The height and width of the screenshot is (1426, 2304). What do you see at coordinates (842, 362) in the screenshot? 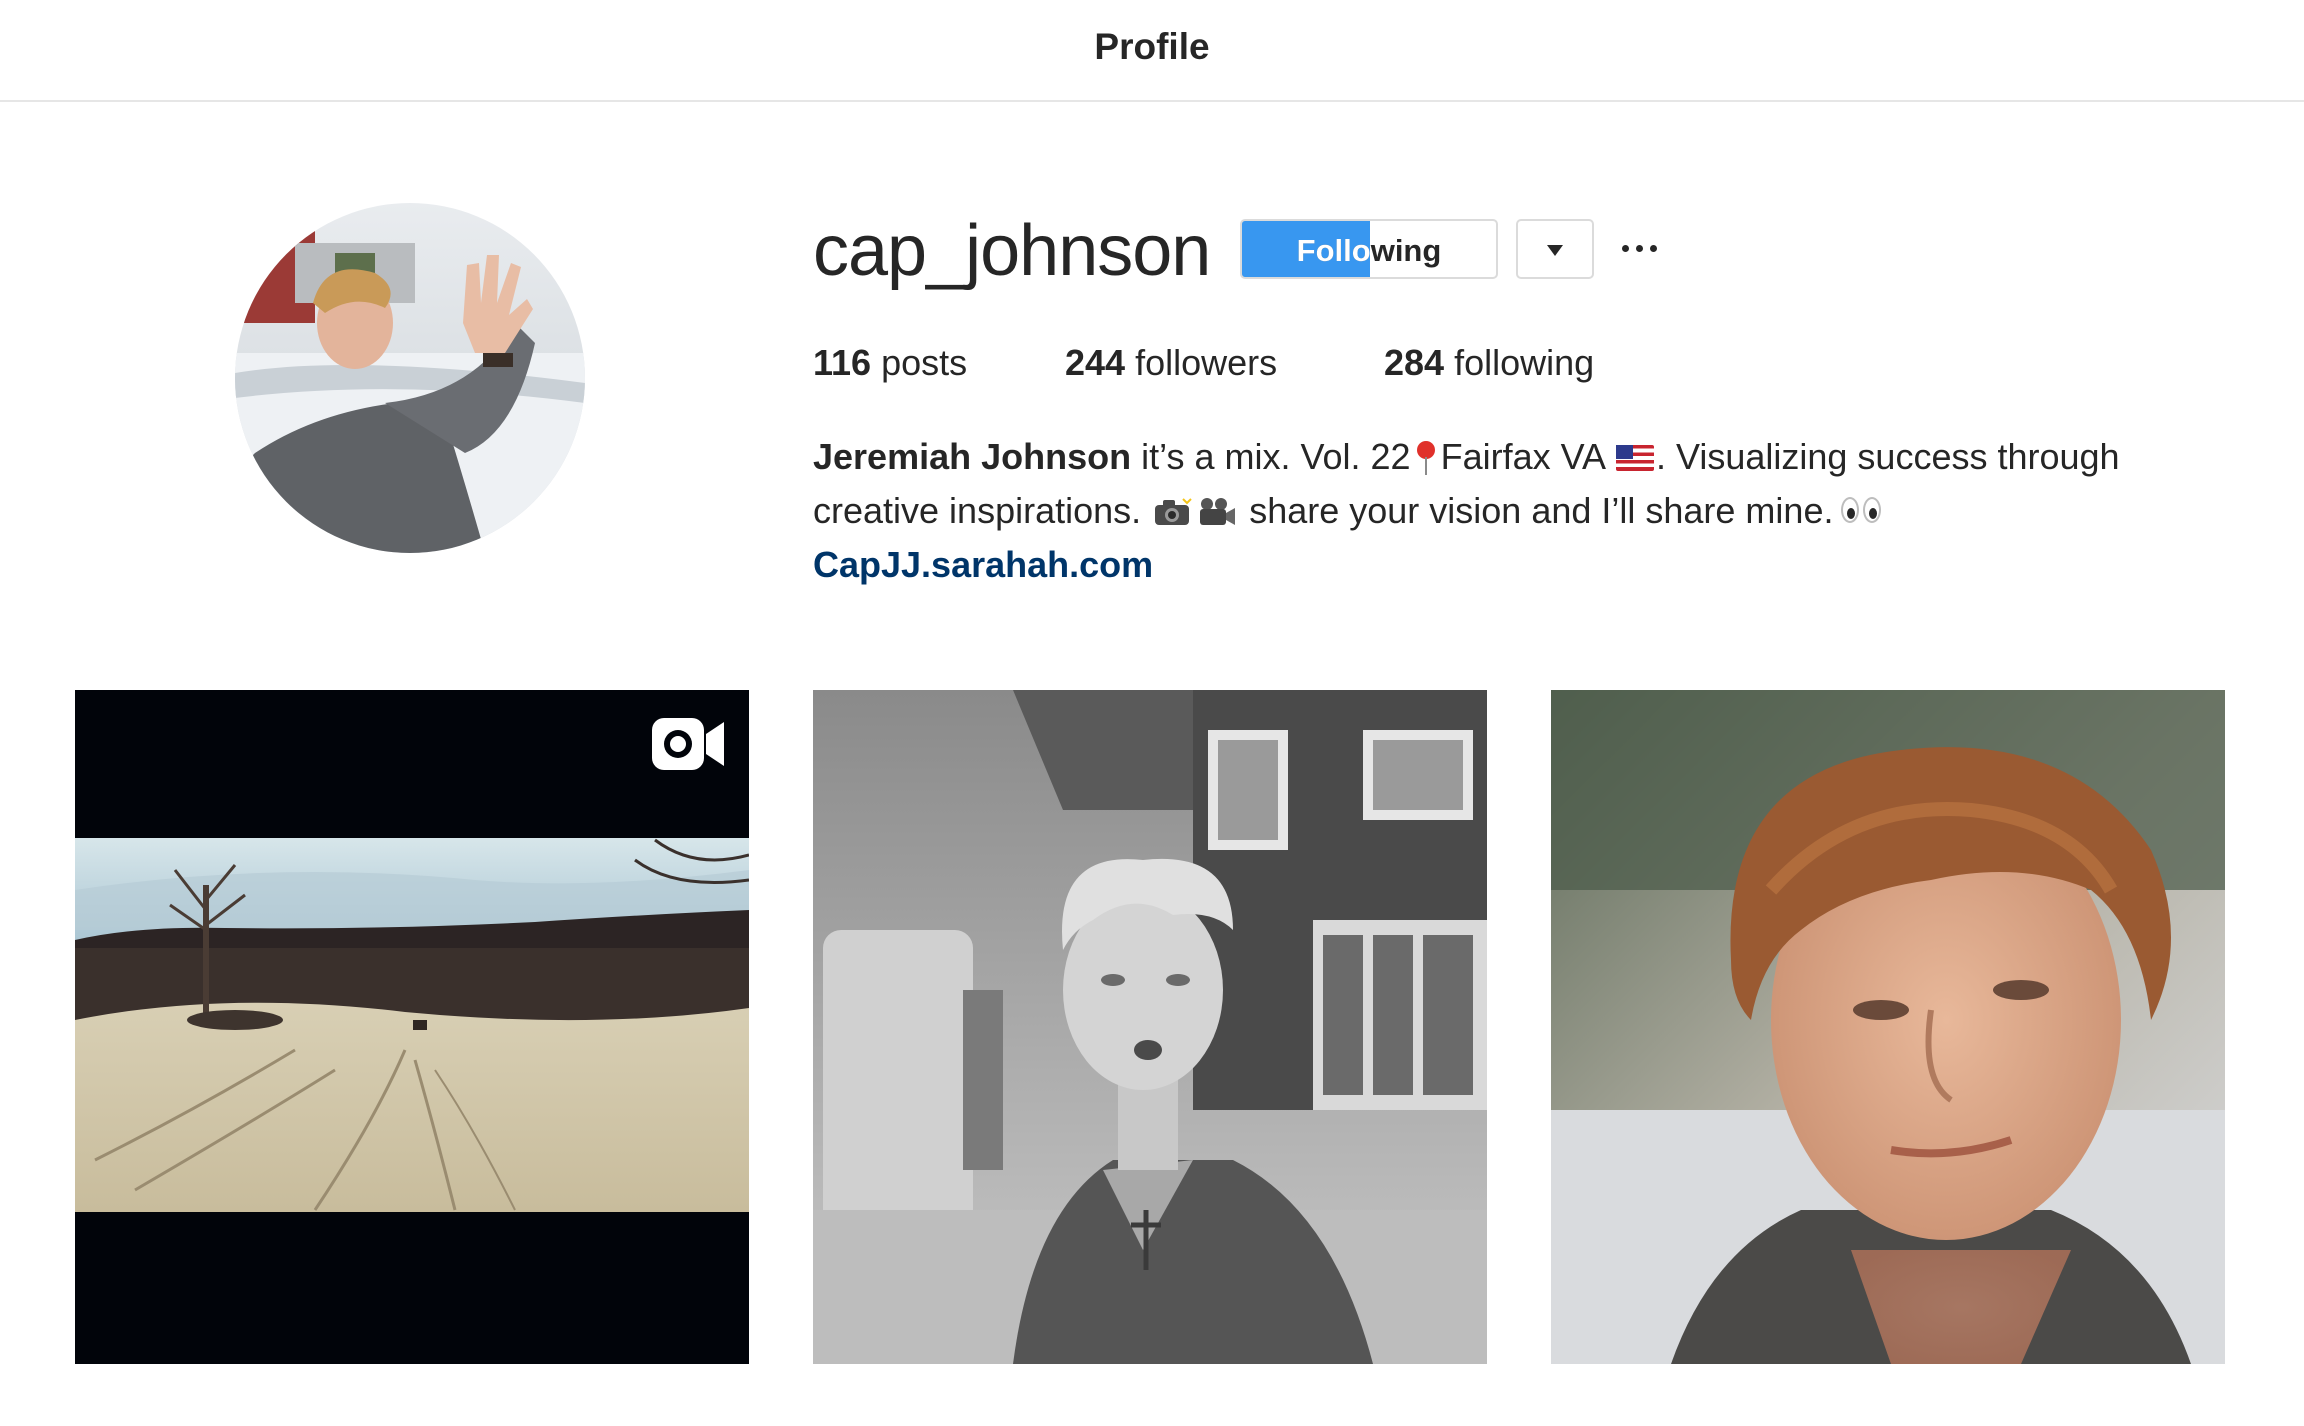
I see `posts-count: 116` at bounding box center [842, 362].